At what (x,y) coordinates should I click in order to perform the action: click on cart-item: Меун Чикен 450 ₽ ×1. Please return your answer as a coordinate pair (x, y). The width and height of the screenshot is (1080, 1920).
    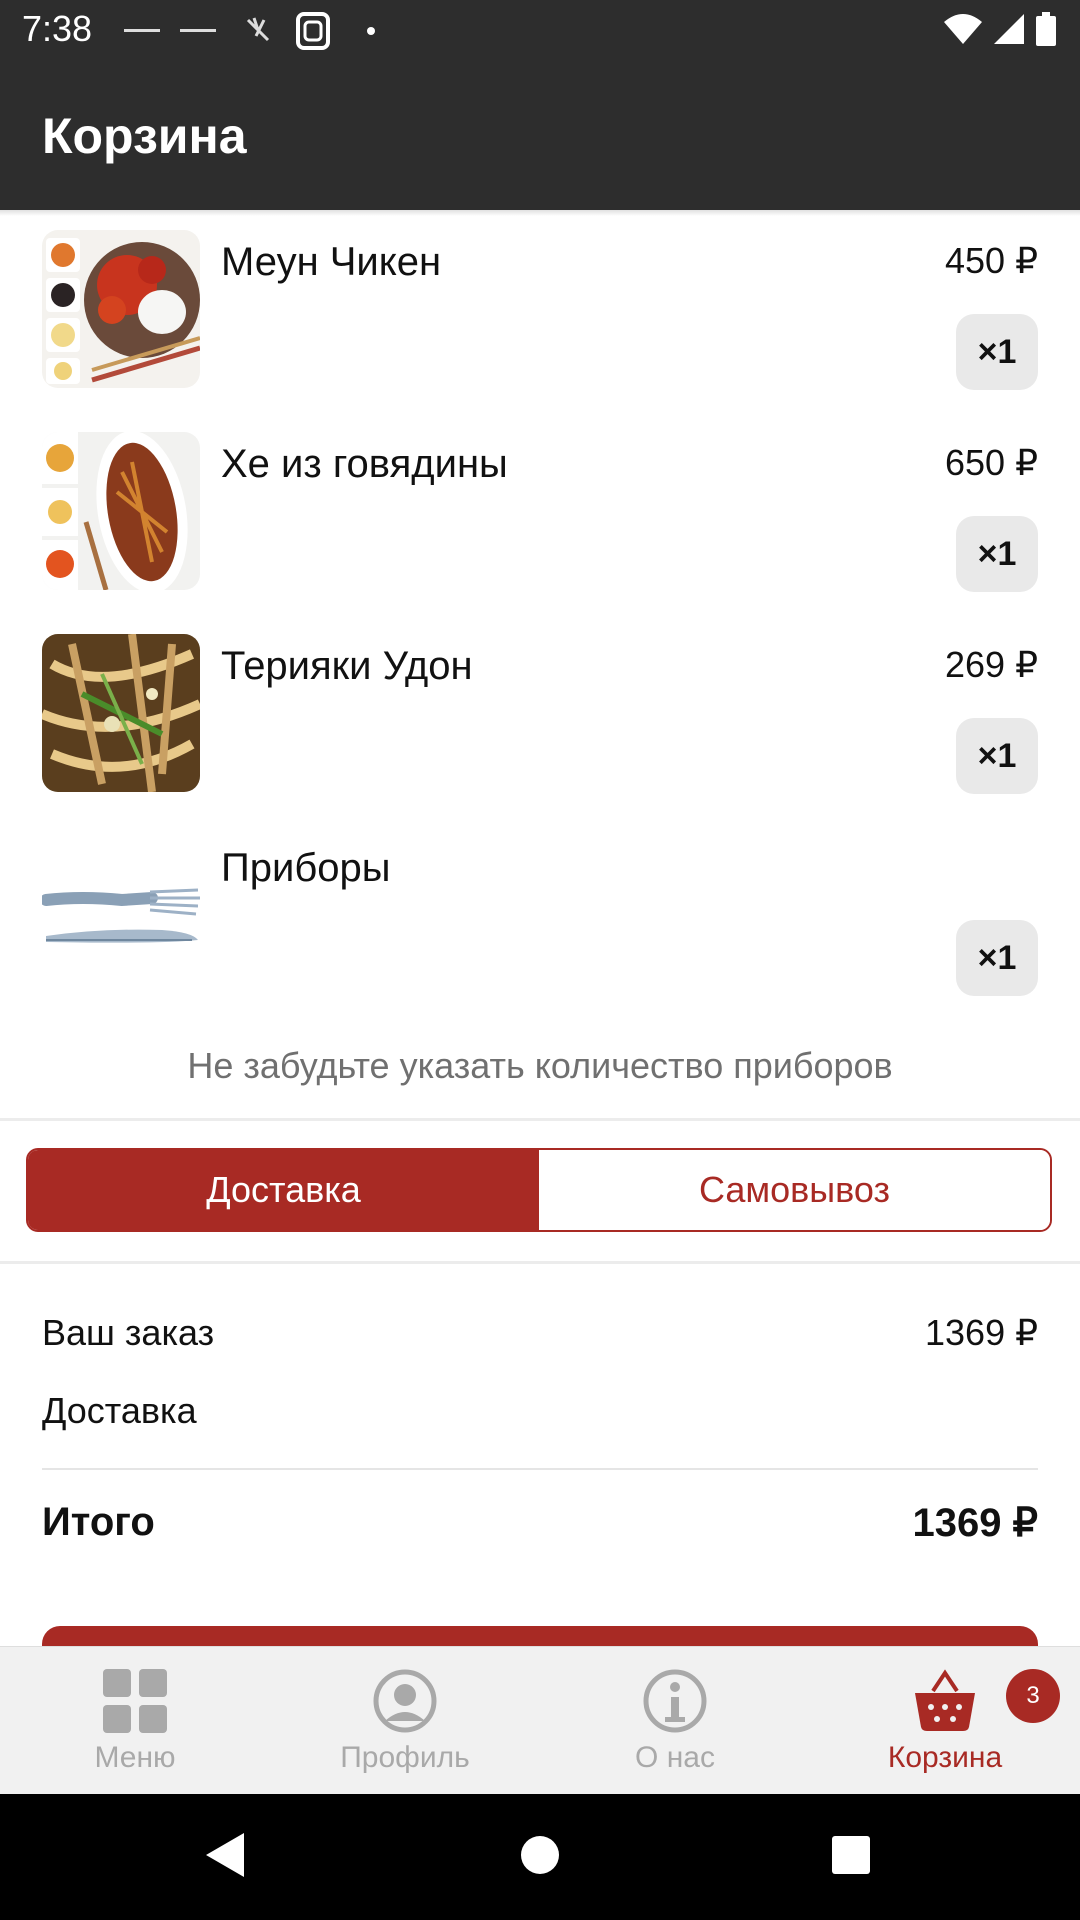
    Looking at the image, I should click on (540, 330).